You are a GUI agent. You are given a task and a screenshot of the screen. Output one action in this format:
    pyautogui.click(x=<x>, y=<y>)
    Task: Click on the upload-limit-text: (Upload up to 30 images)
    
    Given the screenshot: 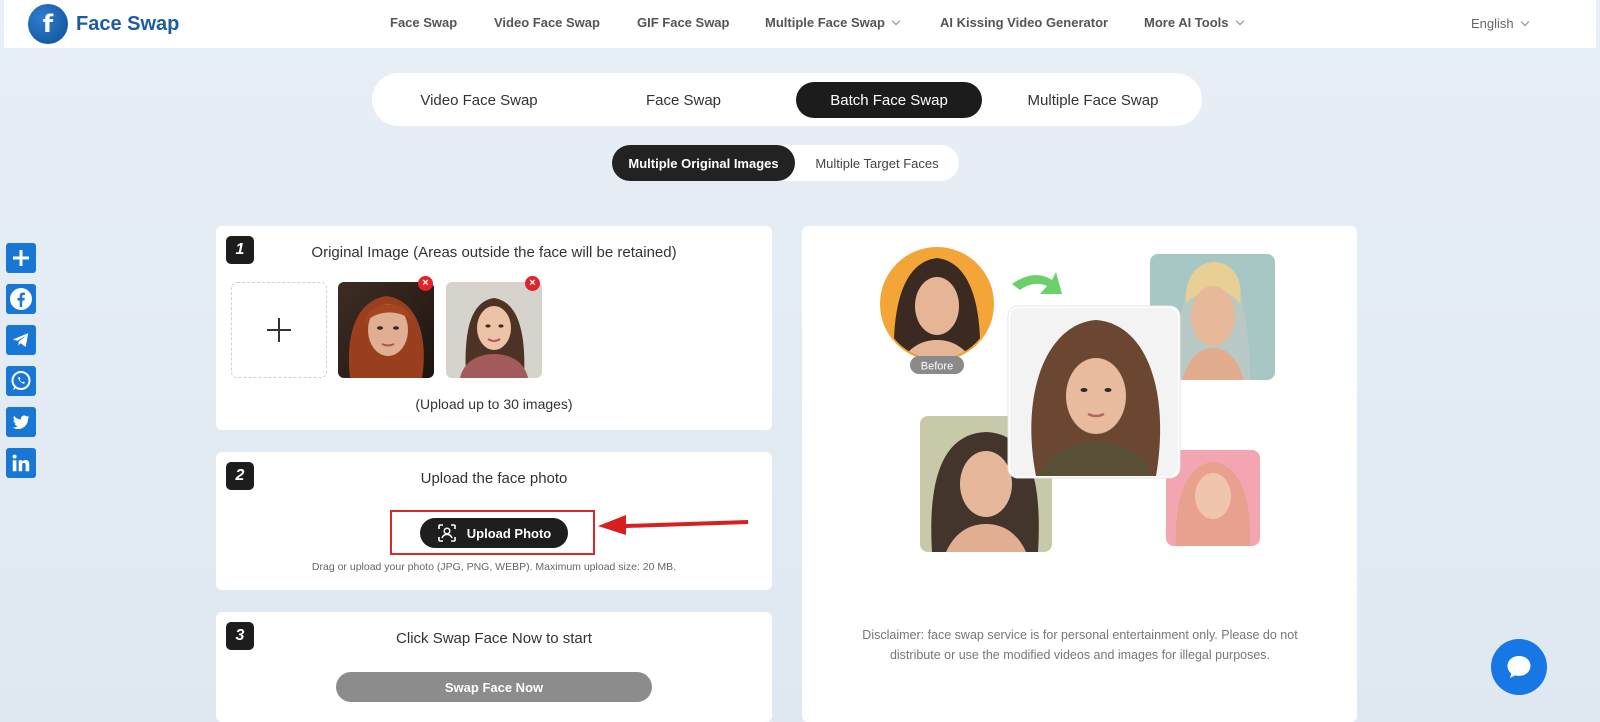 What is the action you would take?
    pyautogui.click(x=494, y=404)
    